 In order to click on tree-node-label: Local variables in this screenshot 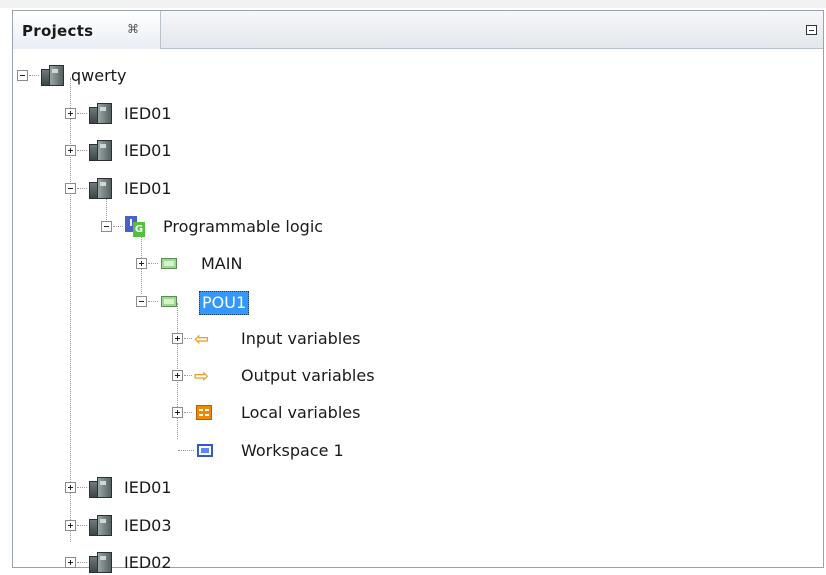, I will do `click(301, 412)`.